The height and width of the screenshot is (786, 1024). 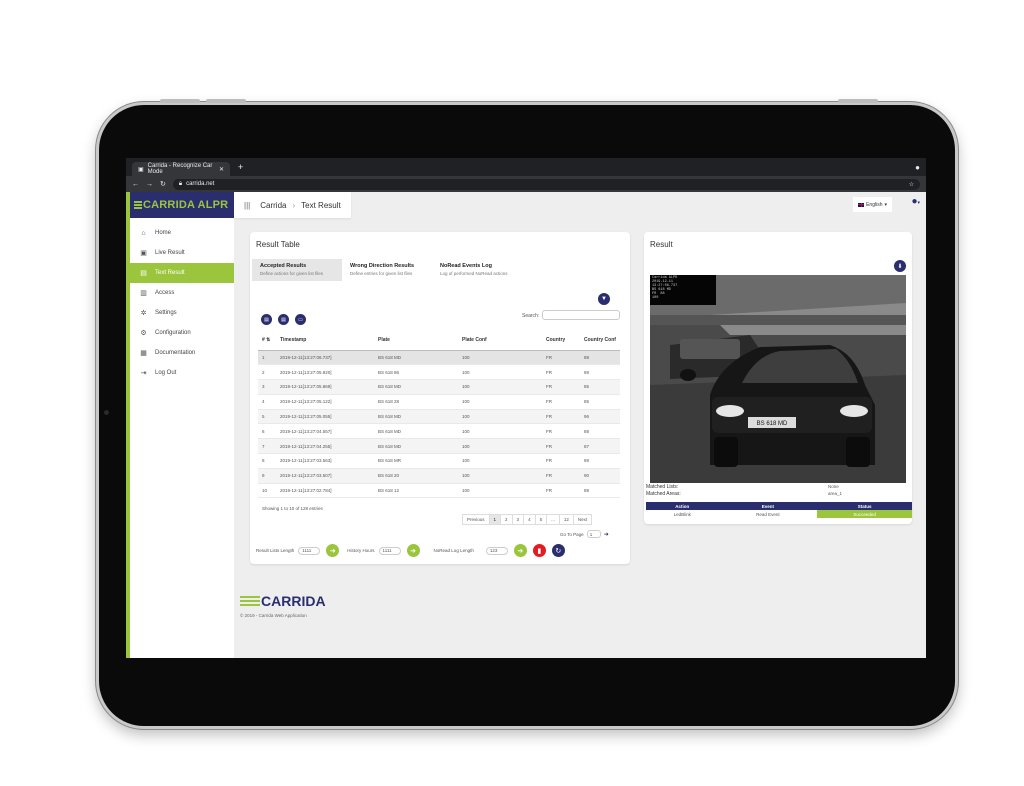 What do you see at coordinates (240, 167) in the screenshot?
I see `new-tab-icon: +` at bounding box center [240, 167].